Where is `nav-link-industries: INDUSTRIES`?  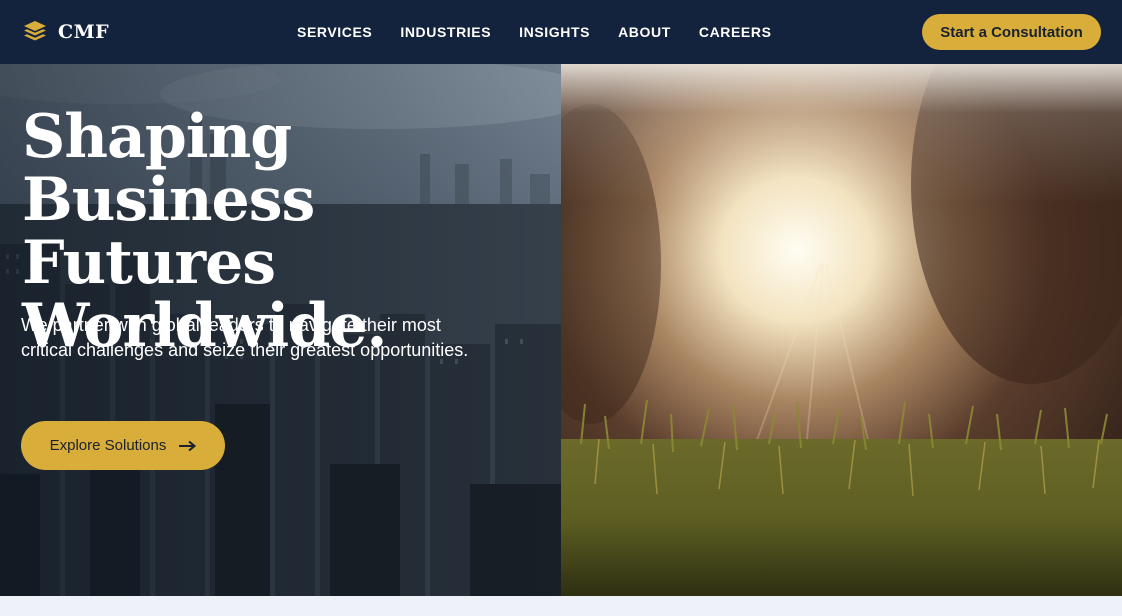
nav-link-industries: INDUSTRIES is located at coordinates (445, 32).